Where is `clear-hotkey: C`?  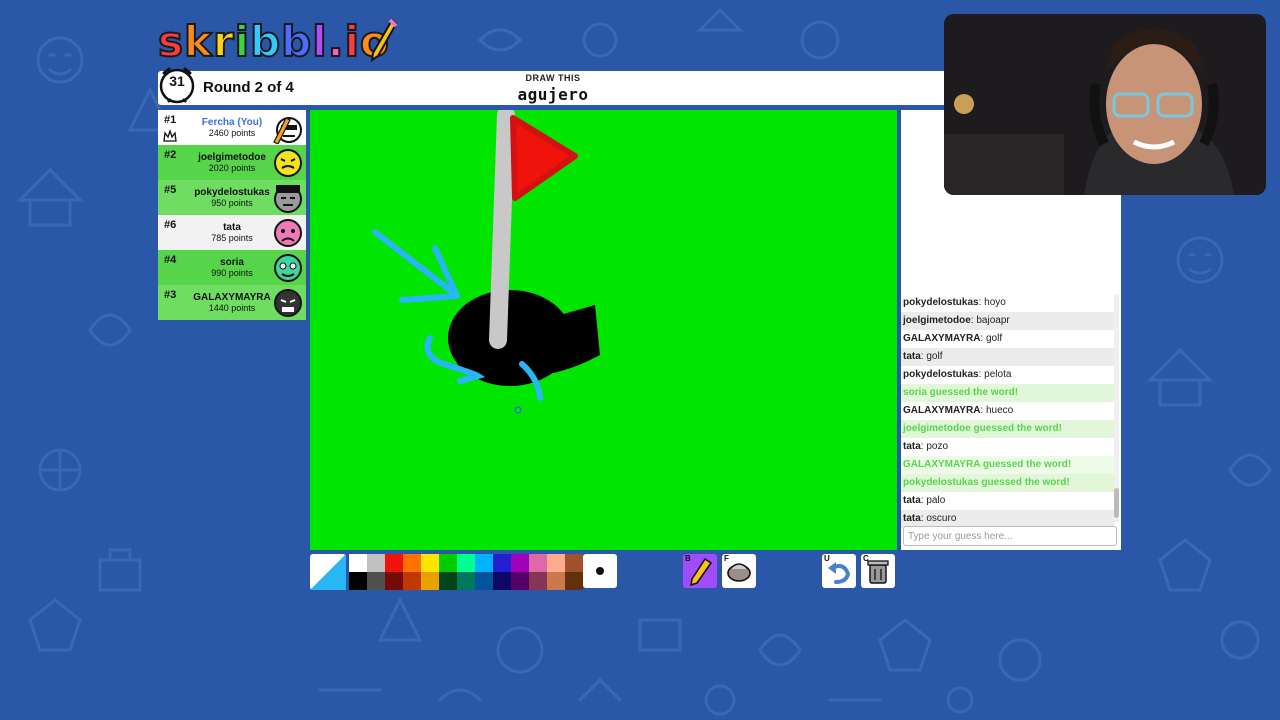 clear-hotkey: C is located at coordinates (866, 558).